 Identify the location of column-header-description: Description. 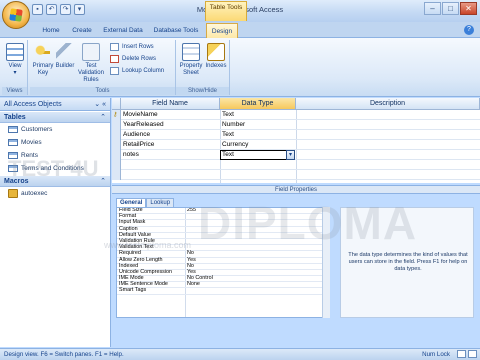
(388, 104).